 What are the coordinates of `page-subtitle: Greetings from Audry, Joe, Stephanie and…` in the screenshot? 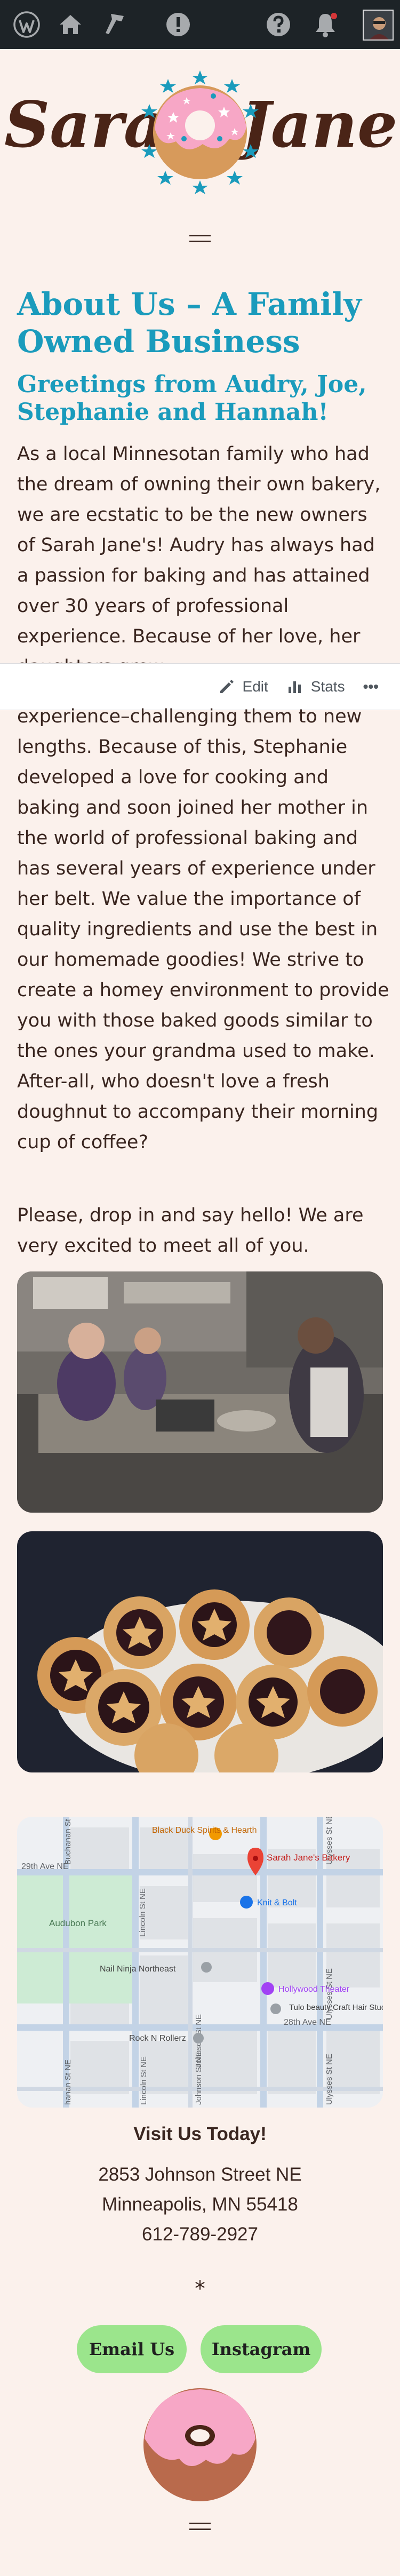 It's located at (192, 398).